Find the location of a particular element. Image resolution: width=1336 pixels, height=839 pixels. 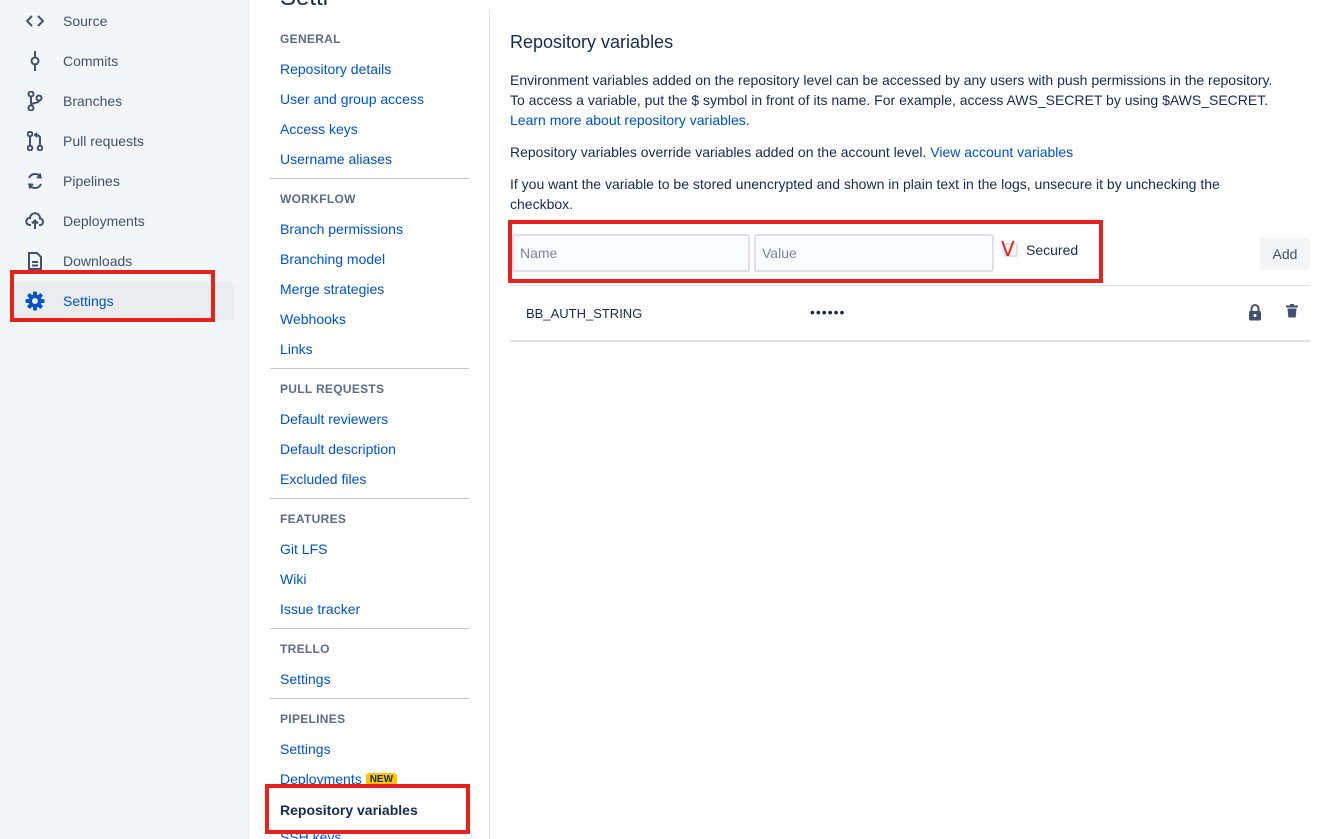

learn-more-link: Learn more about repository variables is located at coordinates (628, 120).